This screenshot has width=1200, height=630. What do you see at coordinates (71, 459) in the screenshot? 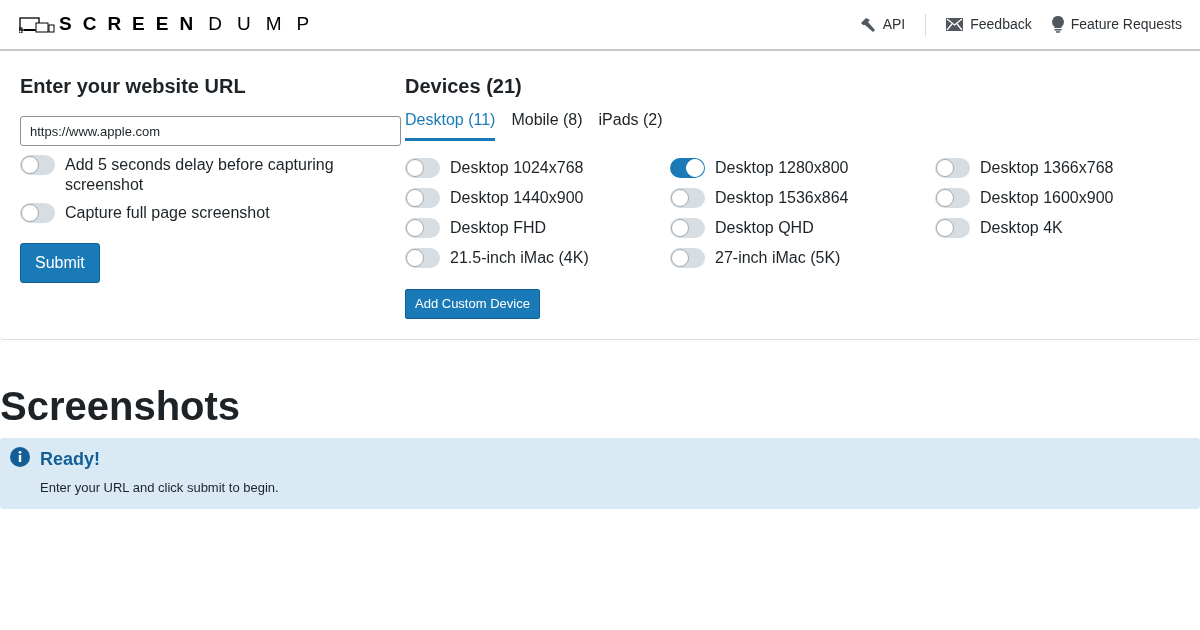
I see `alert-title: Ready!` at bounding box center [71, 459].